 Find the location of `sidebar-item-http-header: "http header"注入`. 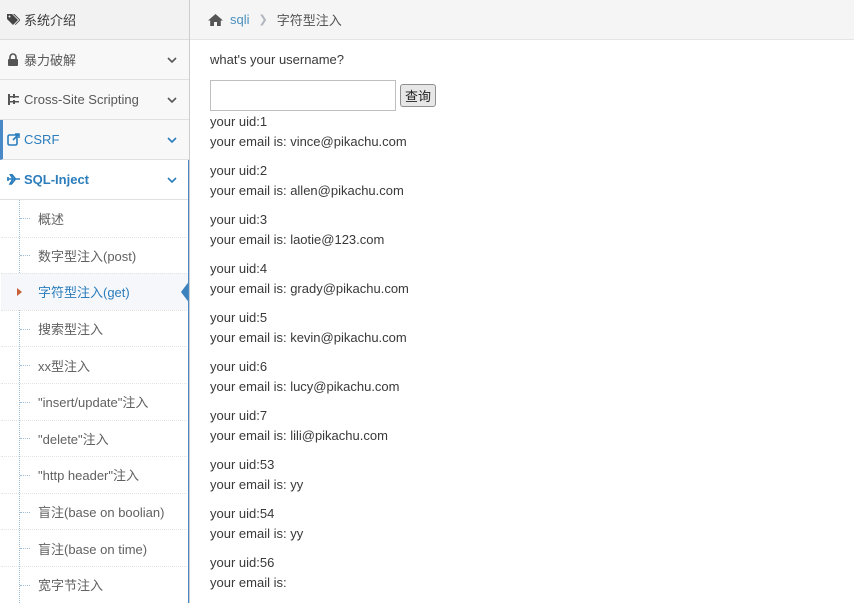

sidebar-item-http-header: "http header"注入 is located at coordinates (95, 474).